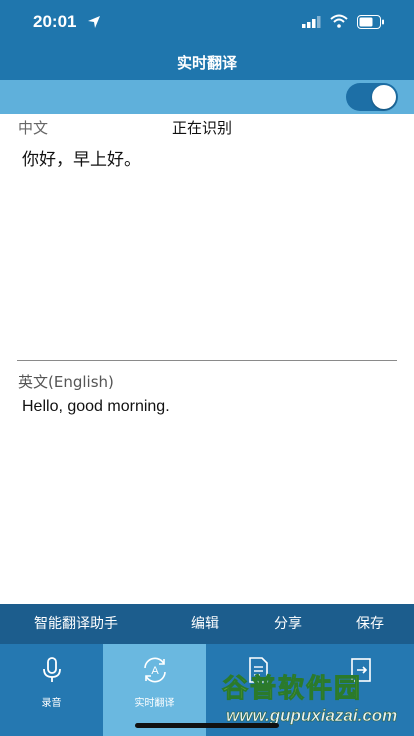  What do you see at coordinates (207, 360) in the screenshot?
I see `divider` at bounding box center [207, 360].